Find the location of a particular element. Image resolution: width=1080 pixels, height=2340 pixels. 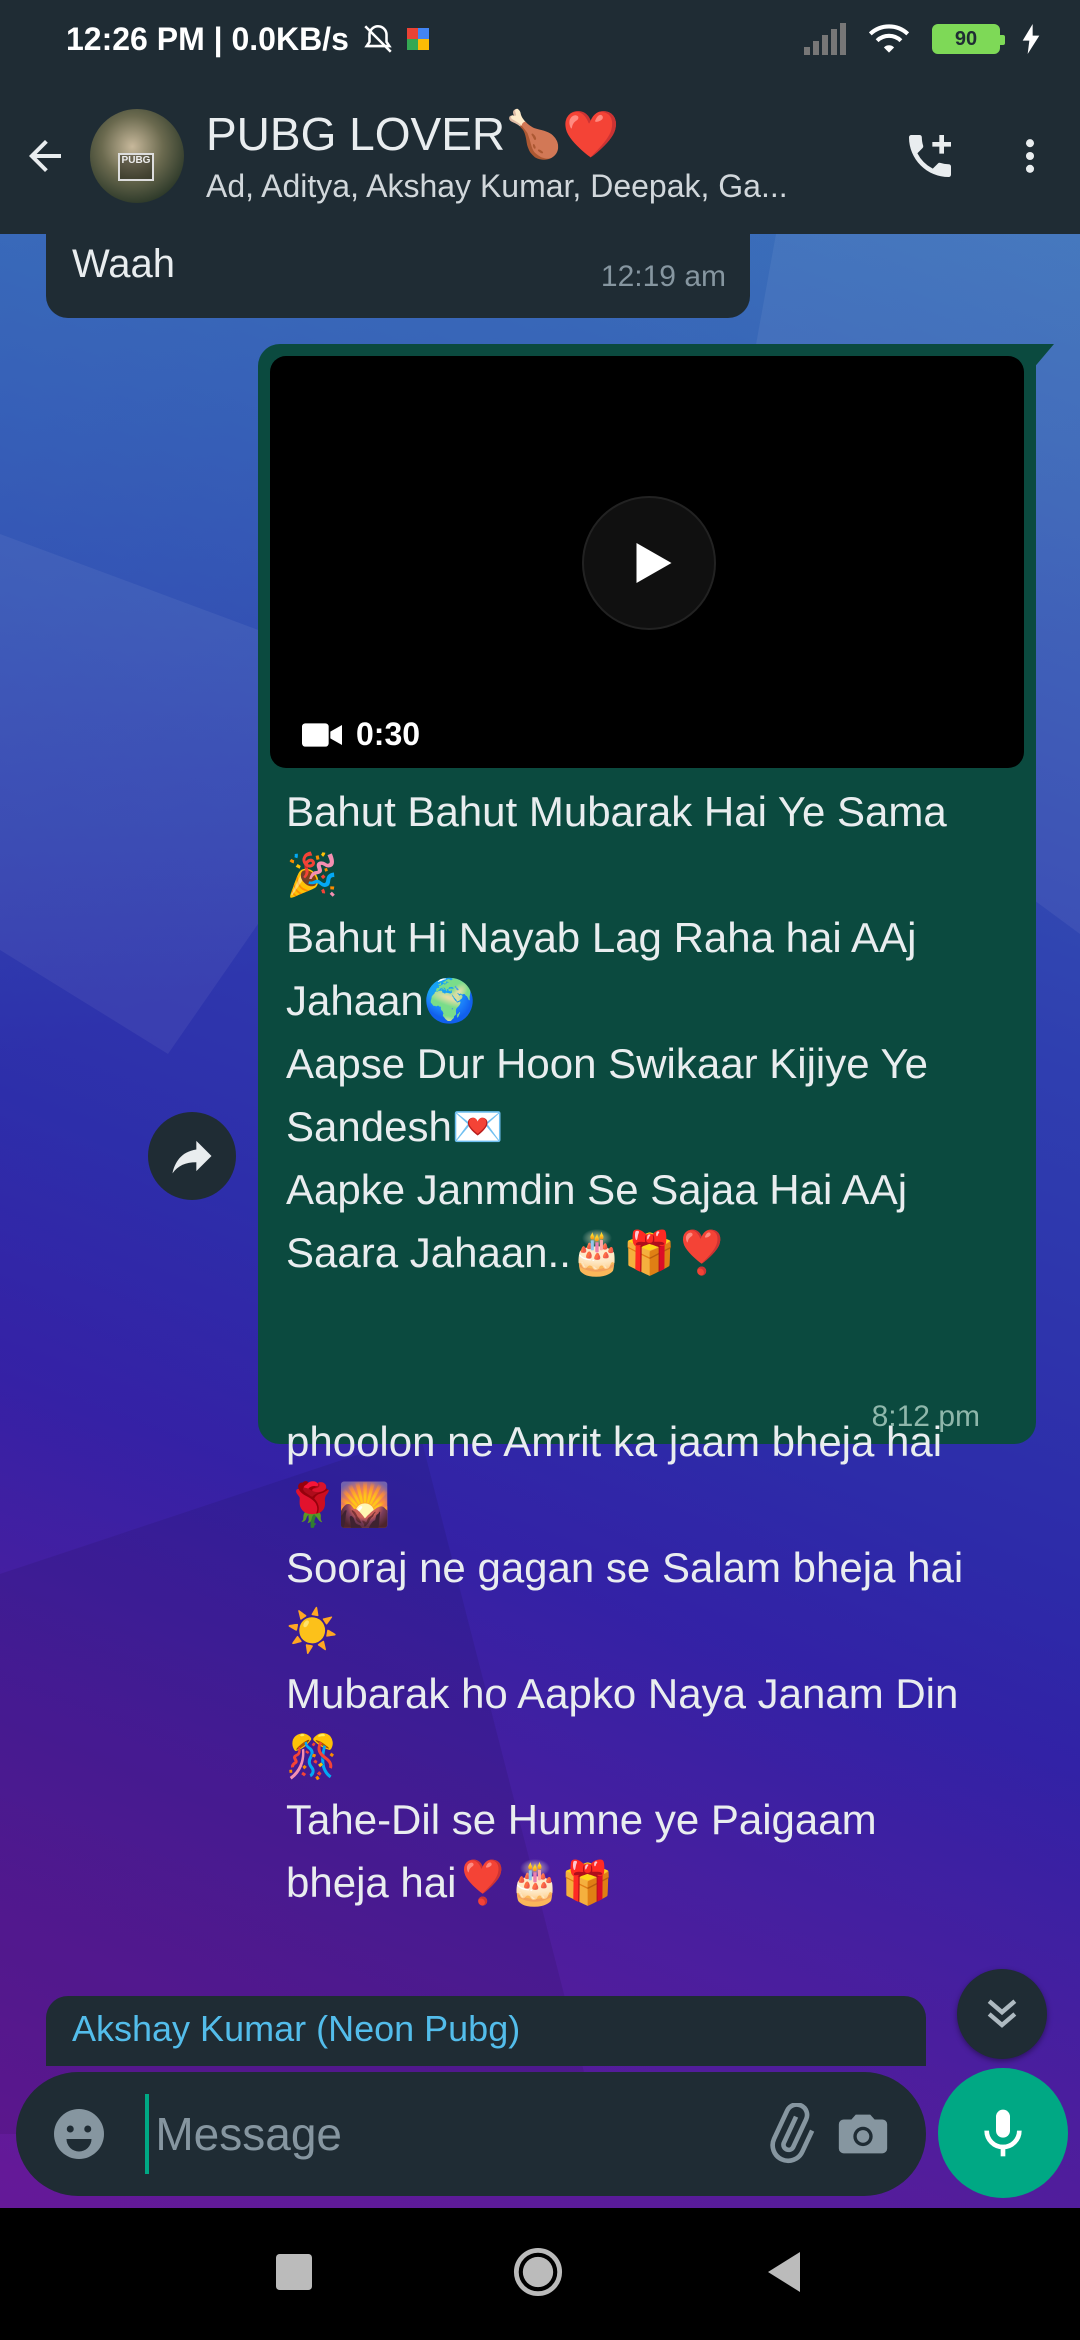

video-camera-icon is located at coordinates (322, 734).